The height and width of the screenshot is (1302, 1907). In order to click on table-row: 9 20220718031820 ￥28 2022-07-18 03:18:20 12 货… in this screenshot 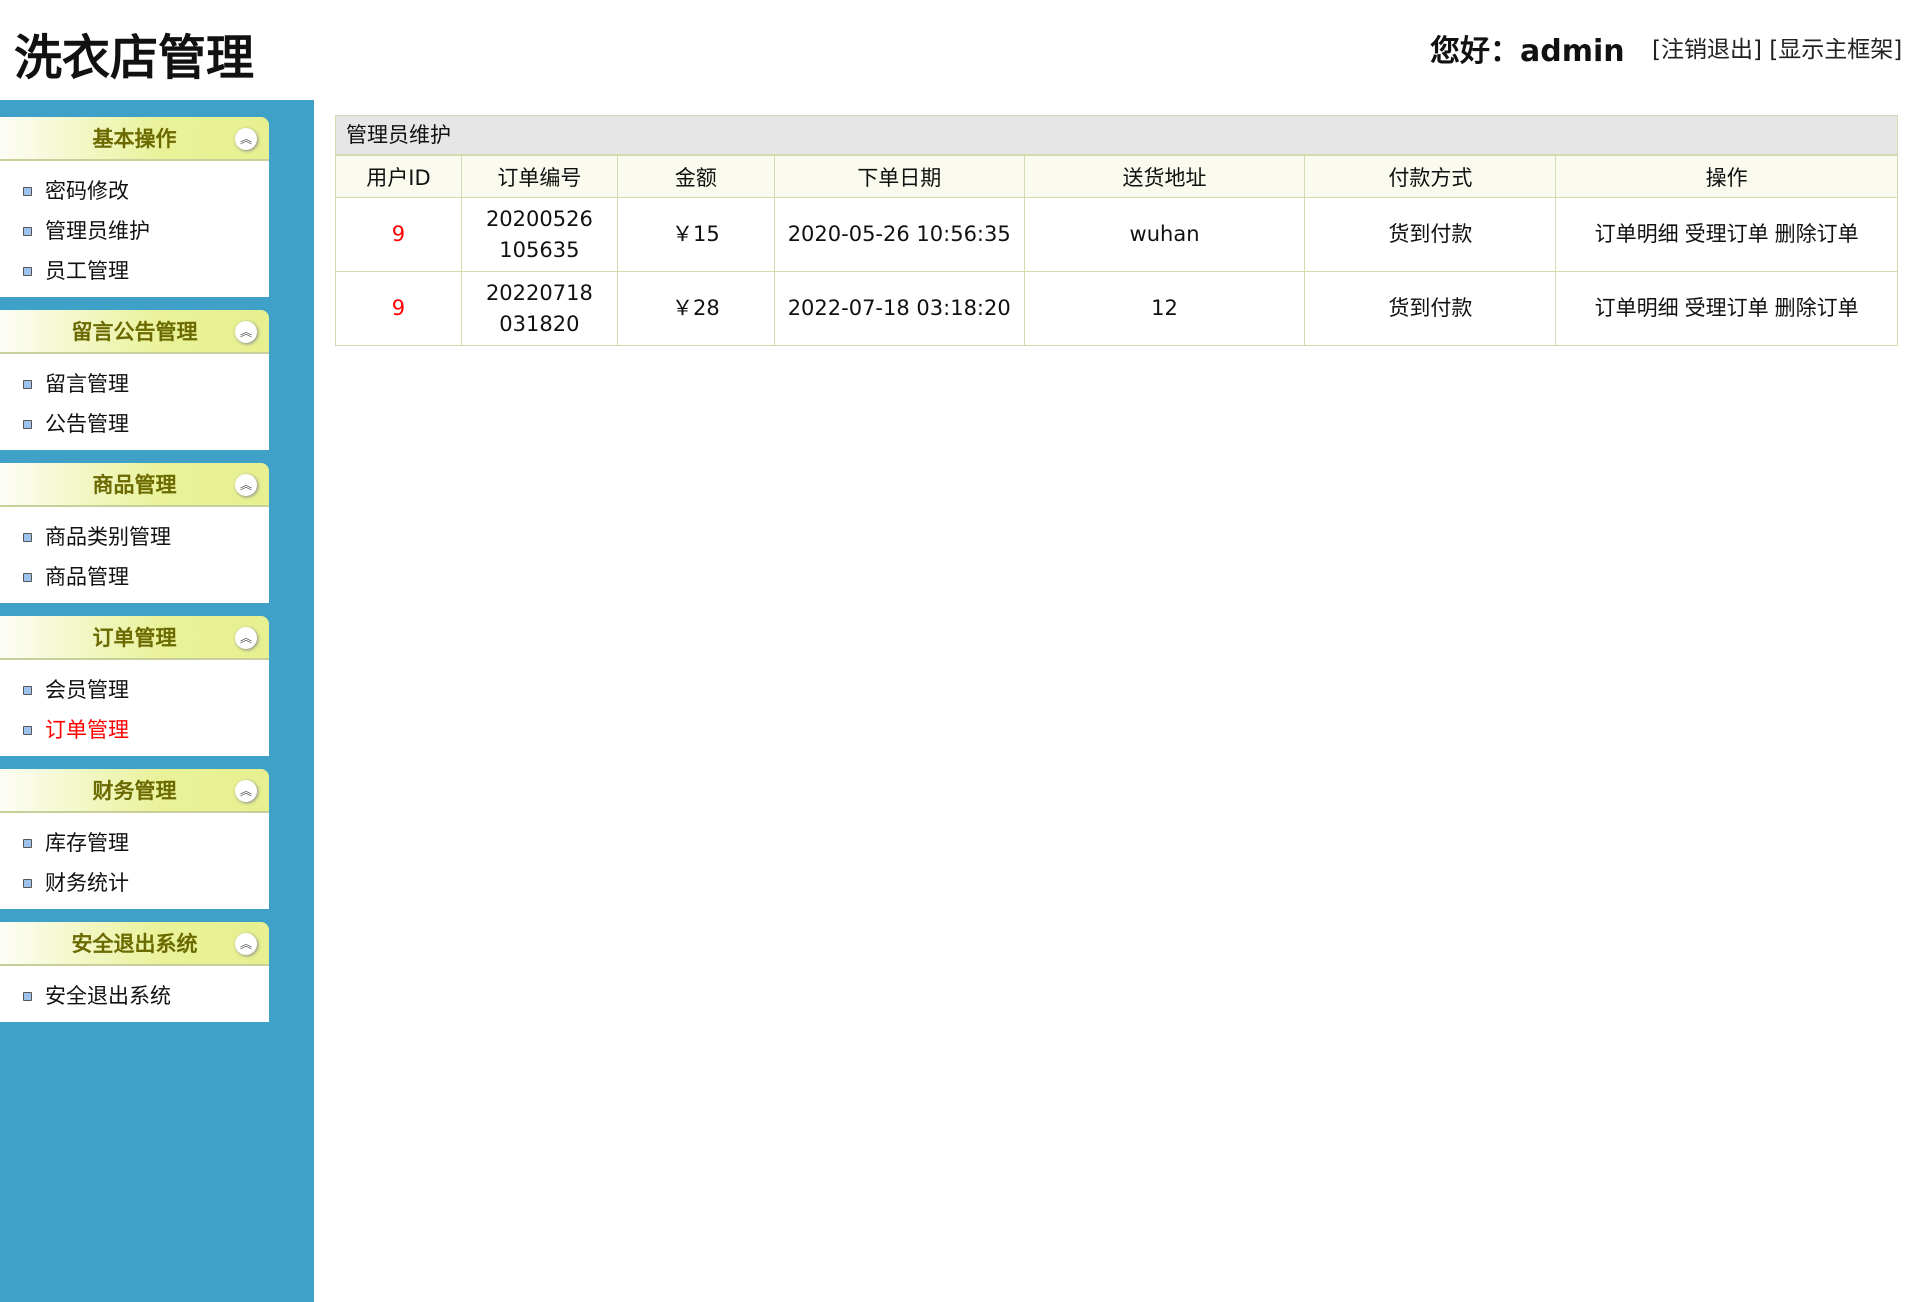, I will do `click(1116, 308)`.